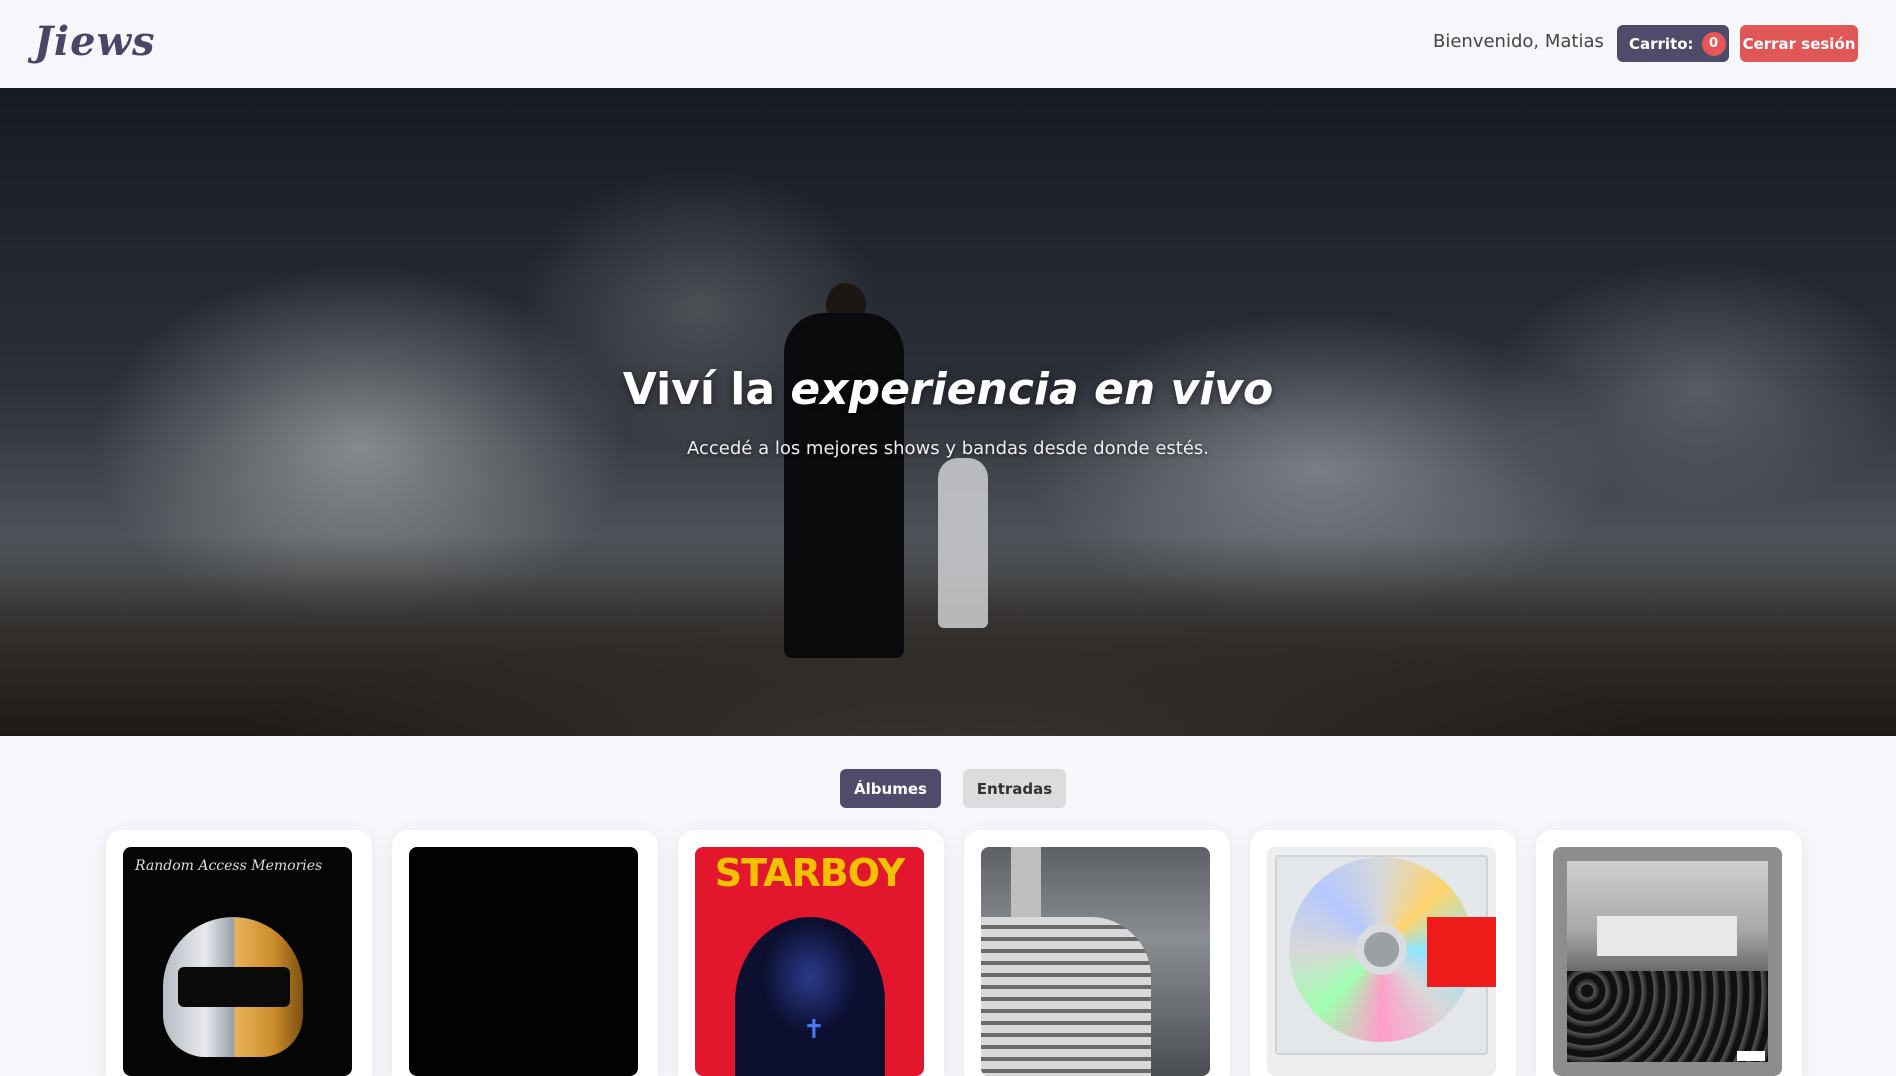 This screenshot has width=1896, height=1076. I want to click on album-cover-random-access-memories: Random Access Memories, so click(237, 961).